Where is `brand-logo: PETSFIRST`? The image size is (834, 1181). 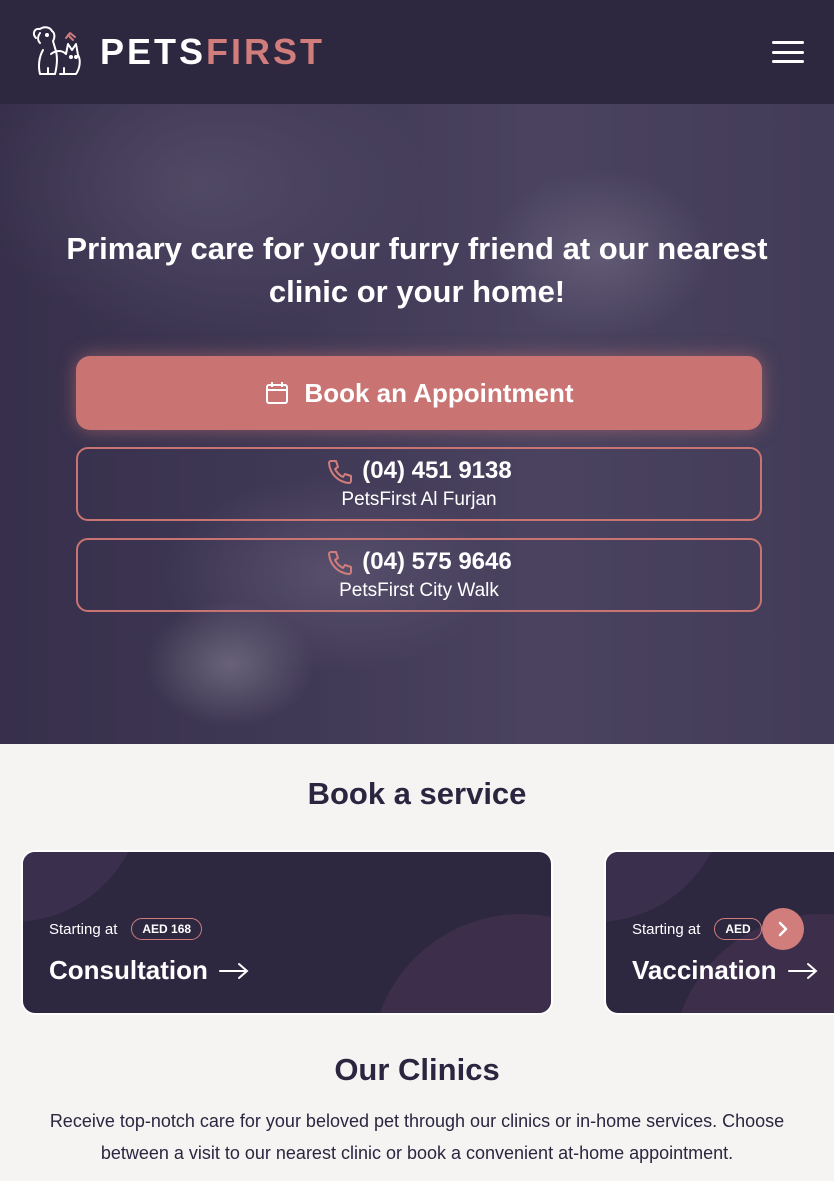 brand-logo: PETSFIRST is located at coordinates (176, 52).